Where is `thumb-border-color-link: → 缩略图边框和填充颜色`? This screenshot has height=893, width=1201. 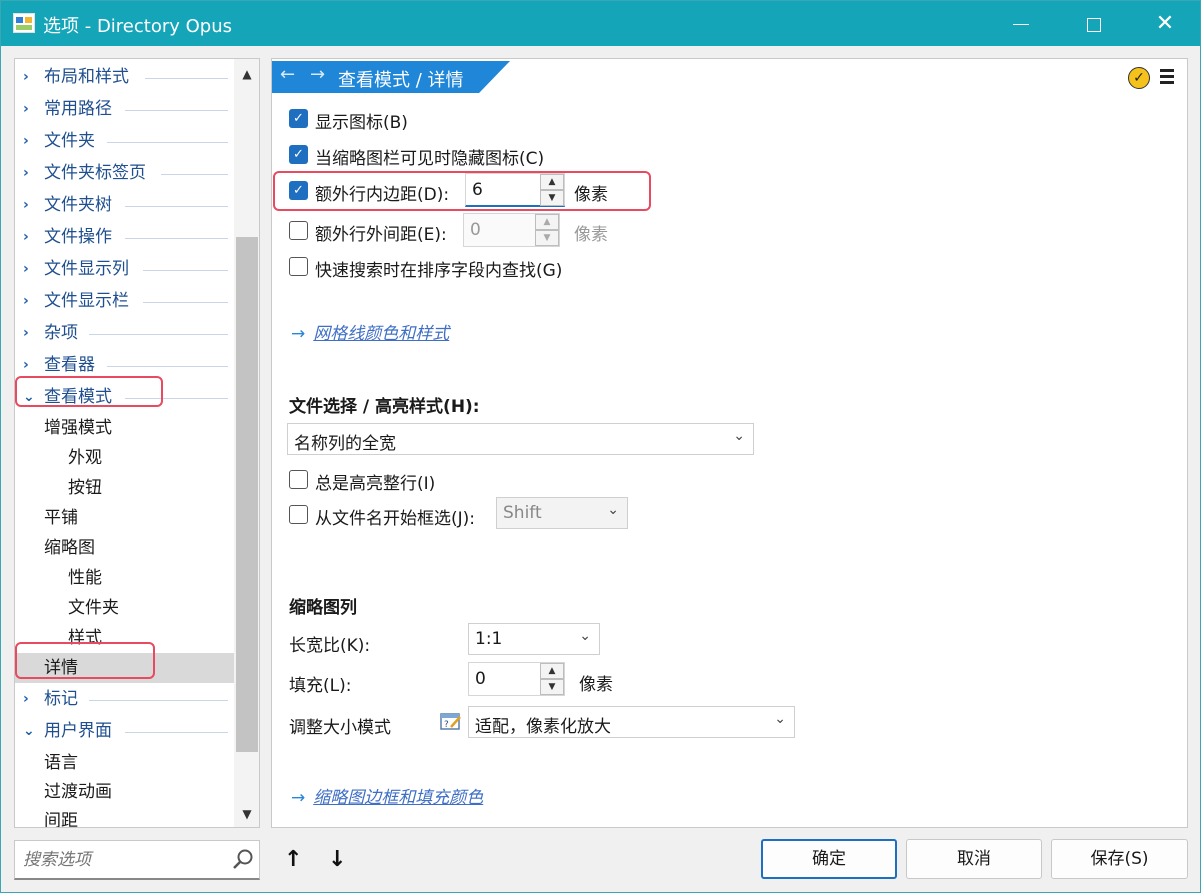
thumb-border-color-link: → 缩略图边框和填充颜色 is located at coordinates (387, 795).